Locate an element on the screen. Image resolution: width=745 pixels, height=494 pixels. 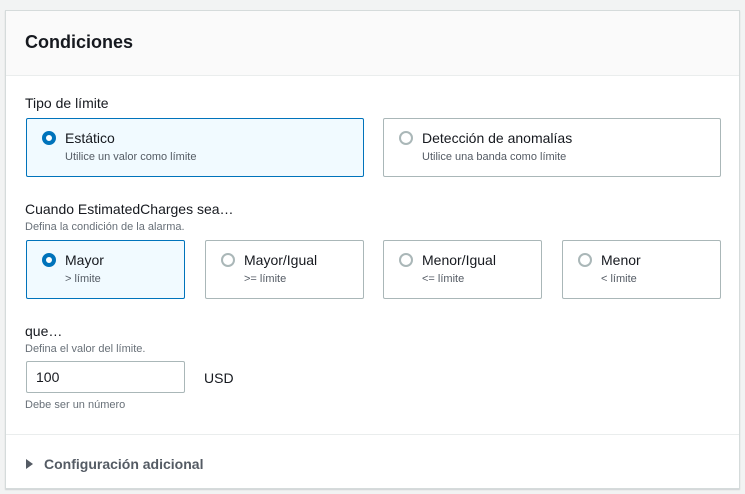
threshold-unit: USD is located at coordinates (219, 378).